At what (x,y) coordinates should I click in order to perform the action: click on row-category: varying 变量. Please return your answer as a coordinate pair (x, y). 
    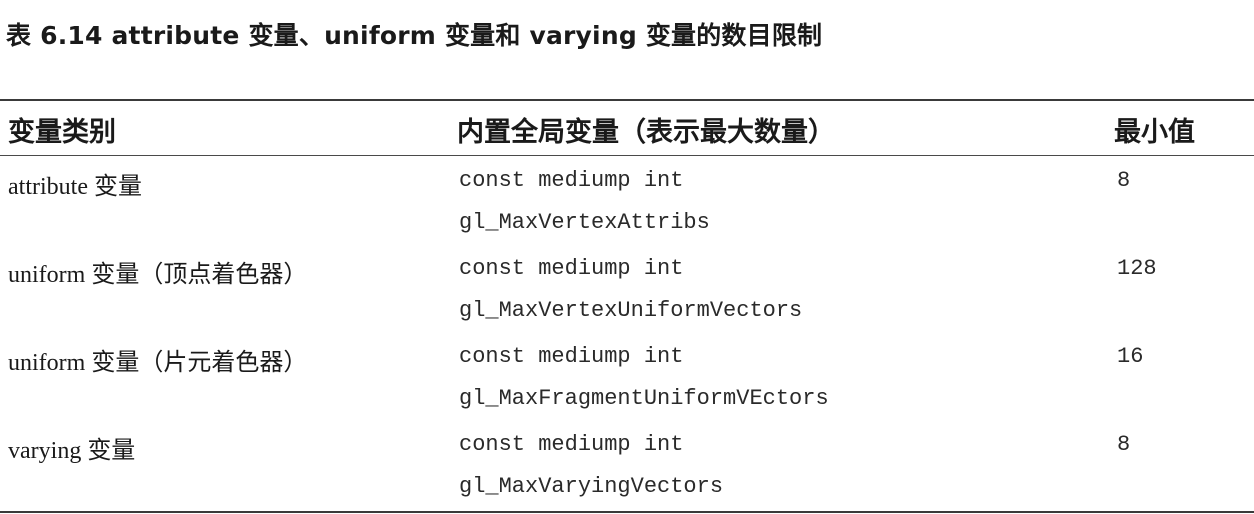
    Looking at the image, I should click on (72, 451).